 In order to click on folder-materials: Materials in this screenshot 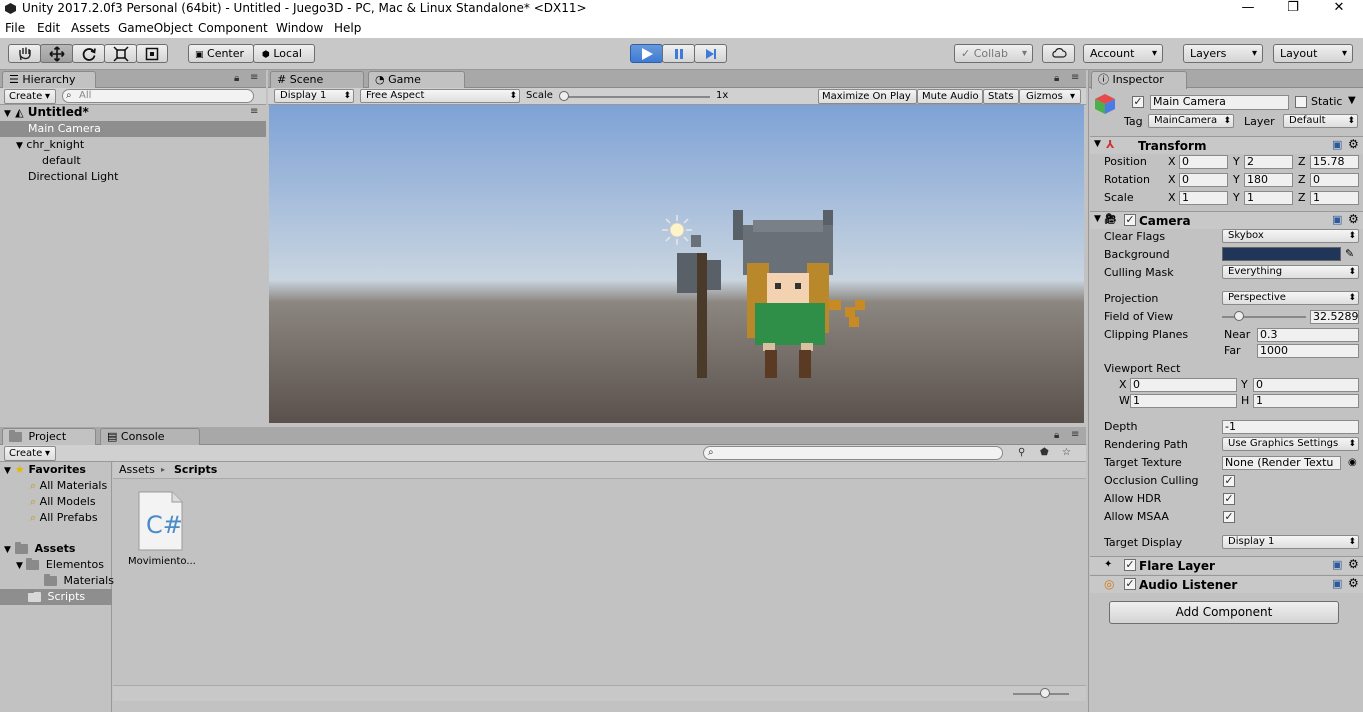, I will do `click(57, 581)`.